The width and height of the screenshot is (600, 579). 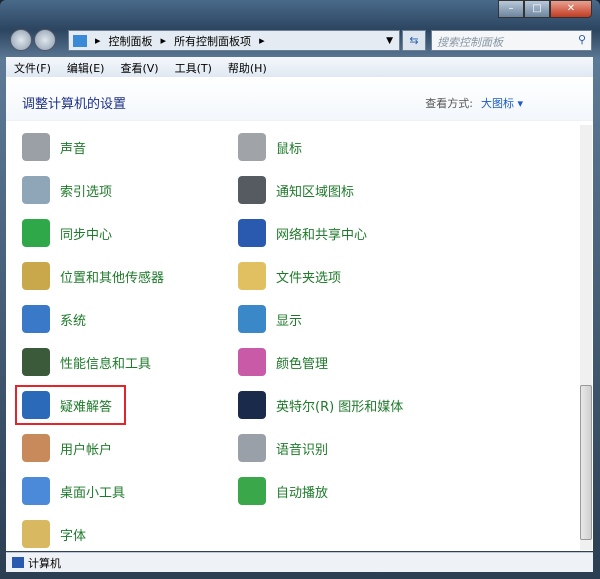 I want to click on control-panel-item: 鼠标, so click(x=270, y=147).